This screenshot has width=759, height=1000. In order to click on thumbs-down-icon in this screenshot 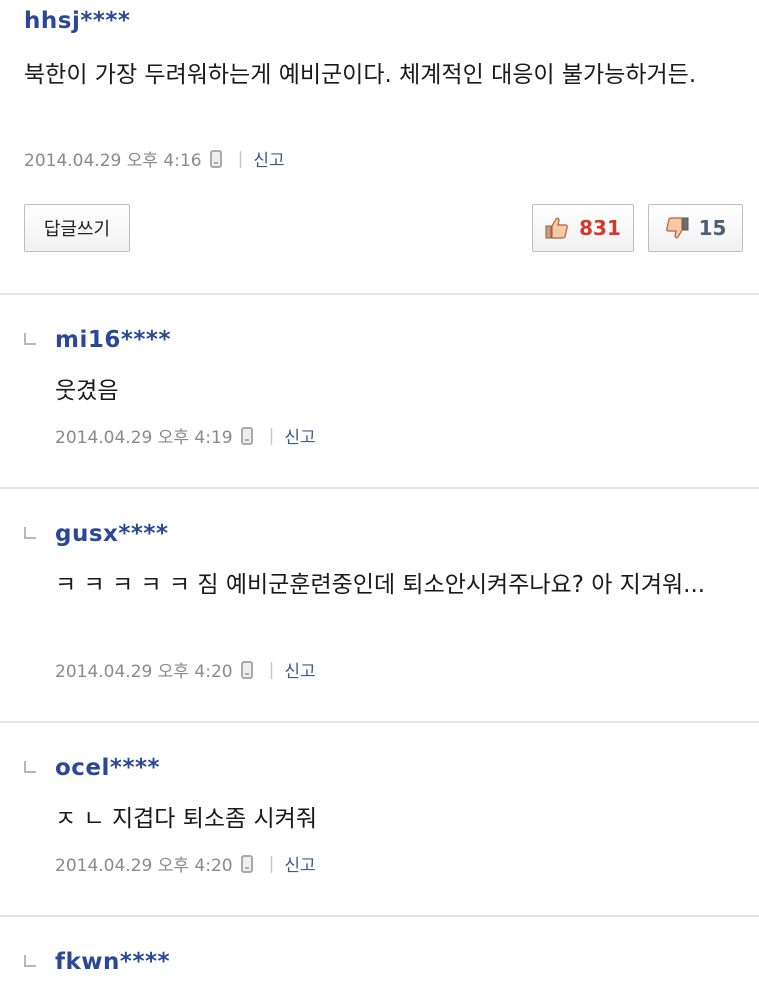, I will do `click(677, 228)`.